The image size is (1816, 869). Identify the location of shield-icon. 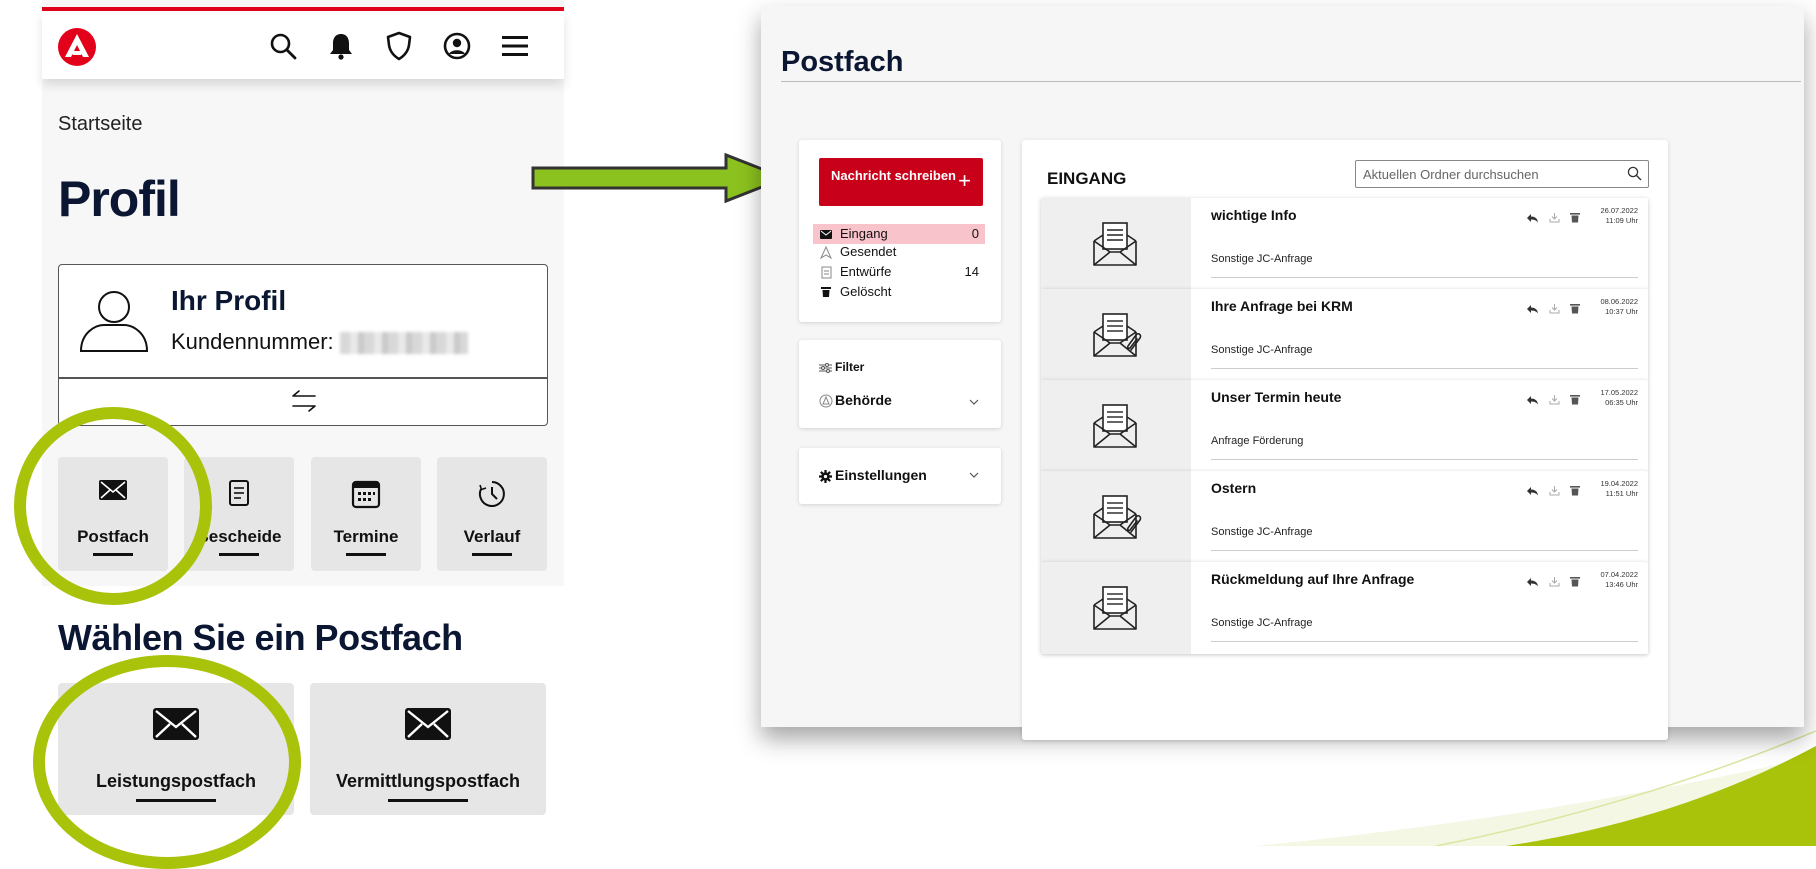
(399, 46).